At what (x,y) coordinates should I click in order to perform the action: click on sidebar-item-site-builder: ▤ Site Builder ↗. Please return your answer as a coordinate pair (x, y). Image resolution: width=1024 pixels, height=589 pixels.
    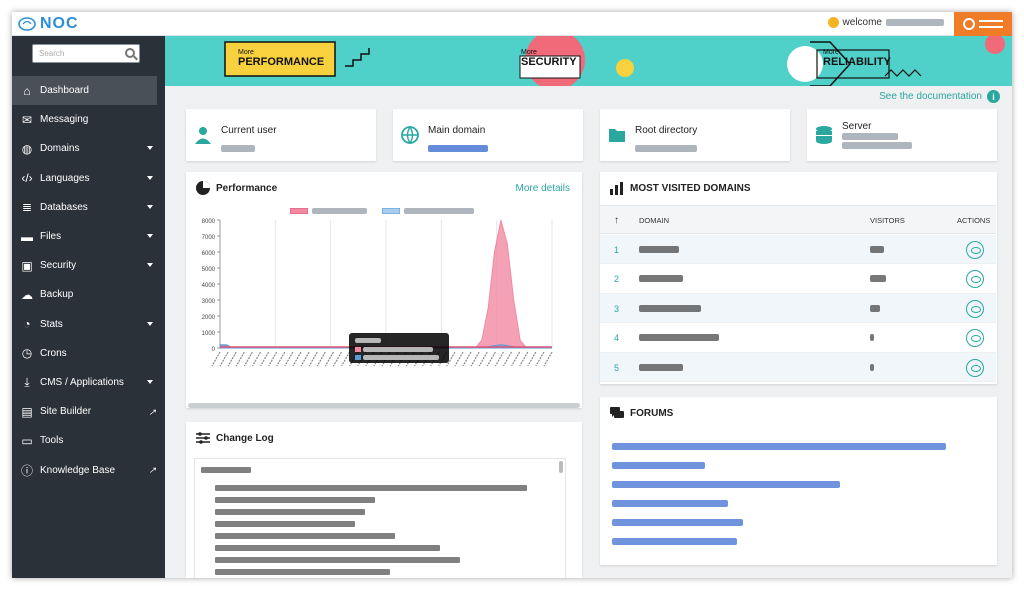
    Looking at the image, I should click on (88, 411).